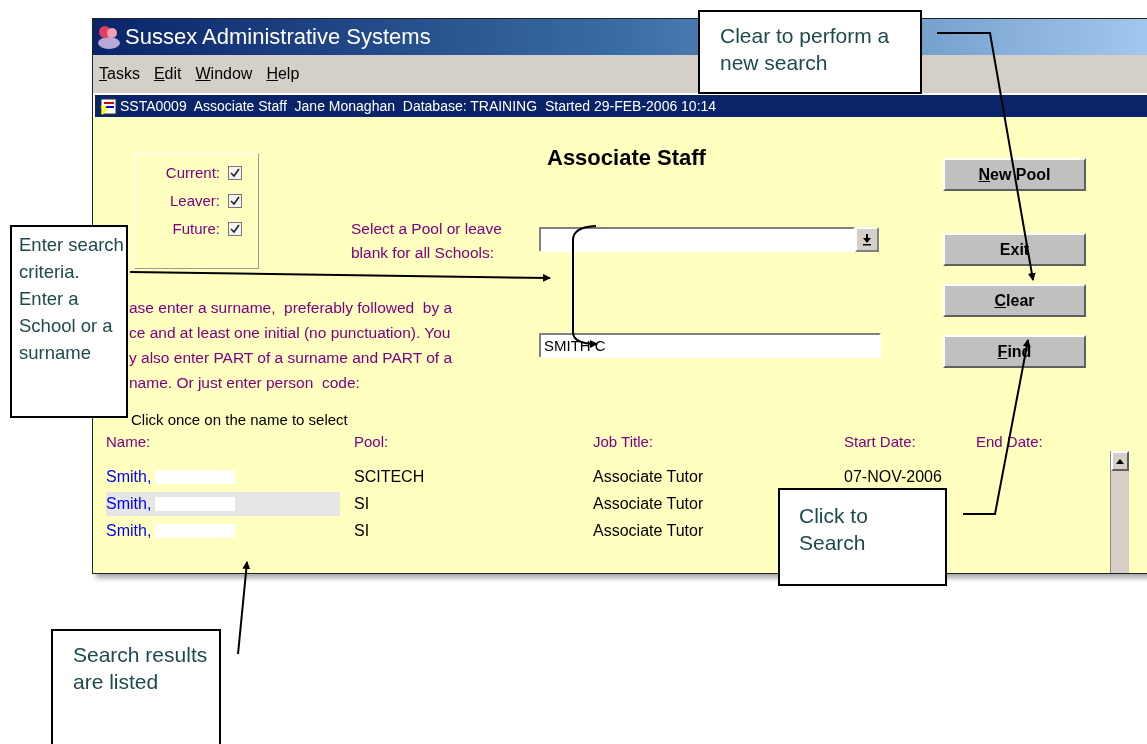 The height and width of the screenshot is (744, 1147). What do you see at coordinates (194, 200) in the screenshot?
I see `checkbox-label: Leaver:` at bounding box center [194, 200].